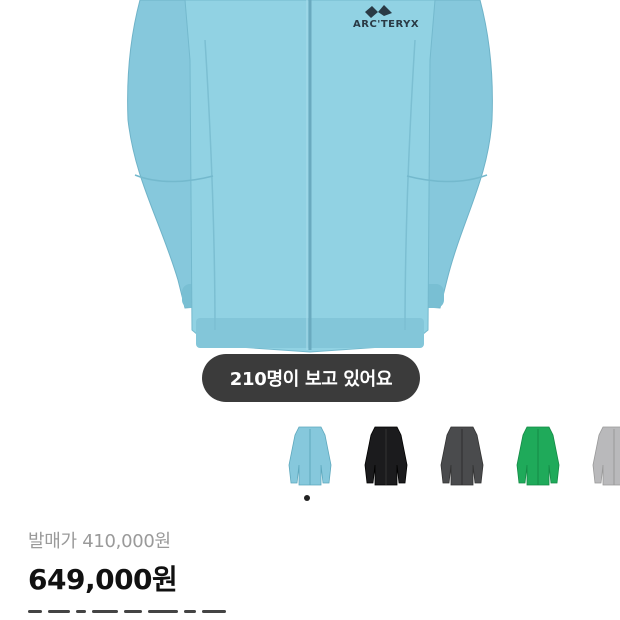  What do you see at coordinates (178, 615) in the screenshot?
I see `product-title-partial` at bounding box center [178, 615].